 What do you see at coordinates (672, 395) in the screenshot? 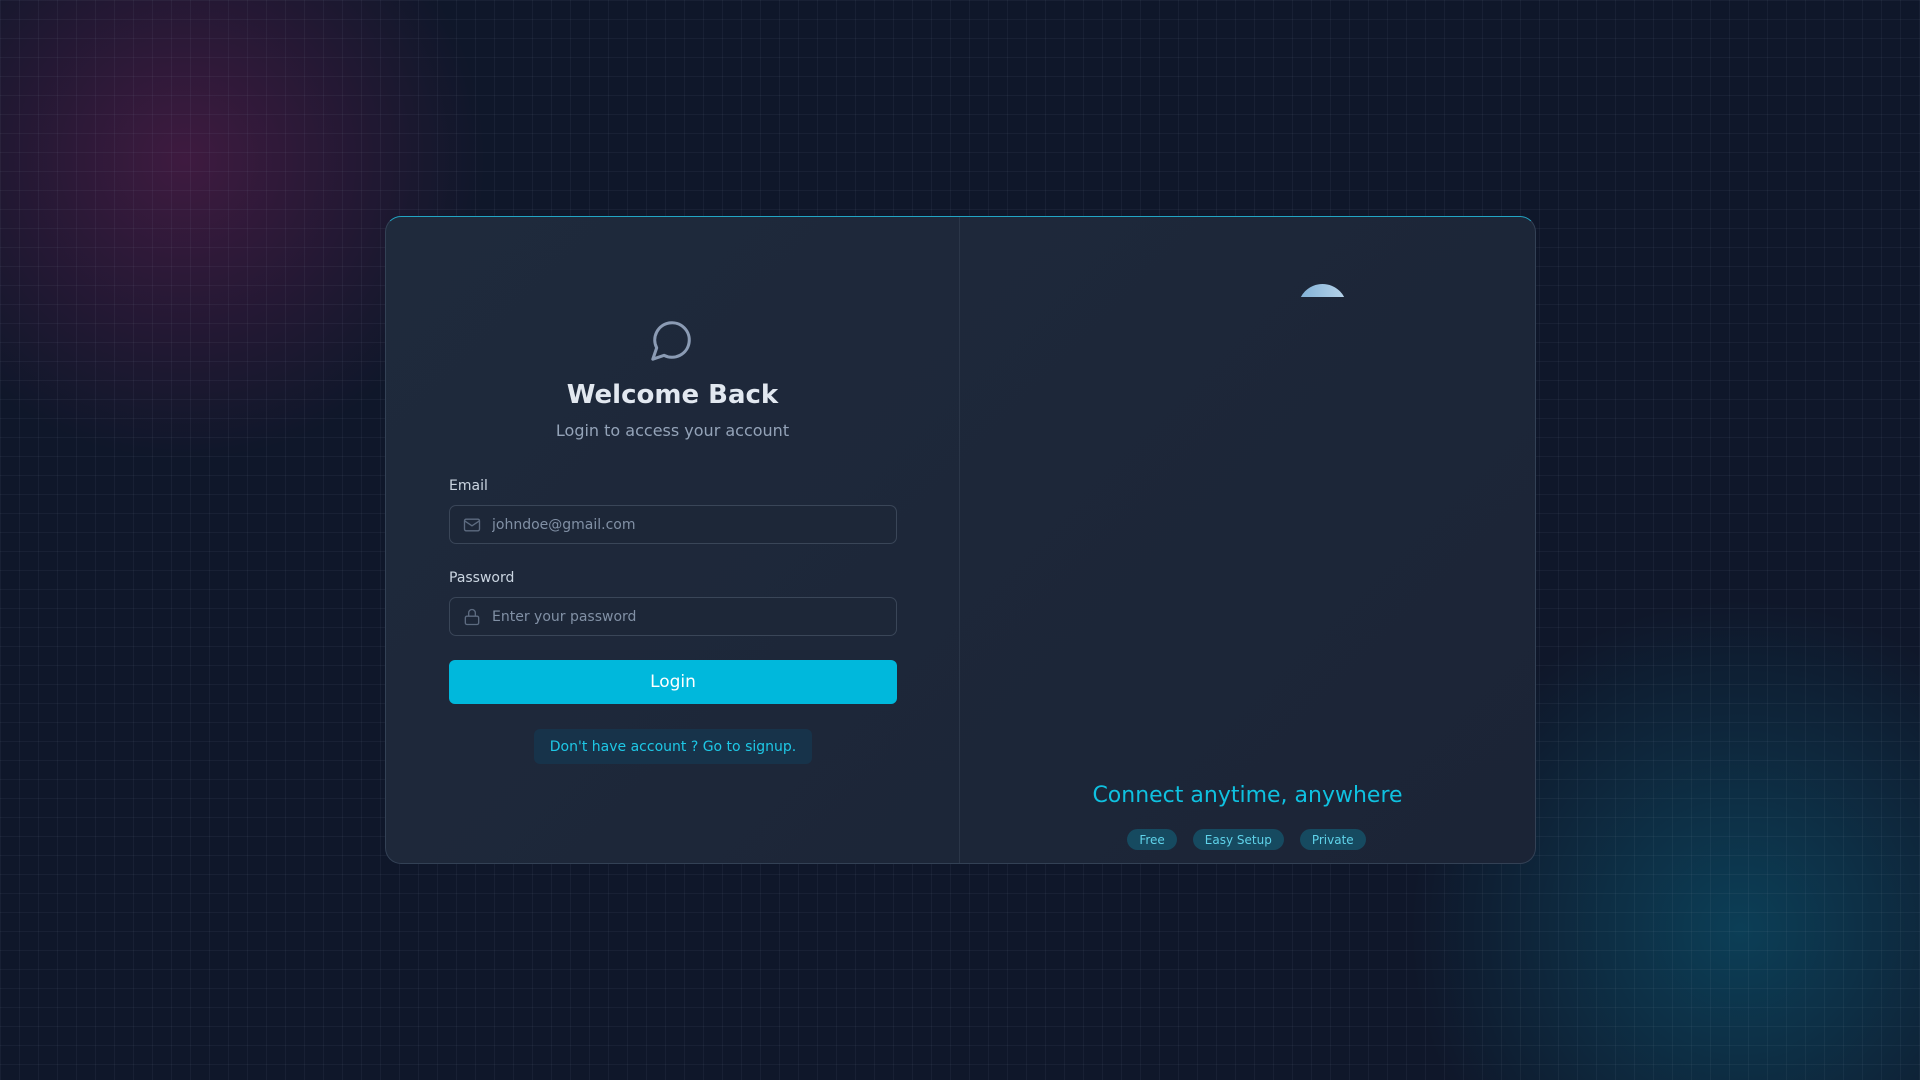
I see `page-title: Welcome Back` at bounding box center [672, 395].